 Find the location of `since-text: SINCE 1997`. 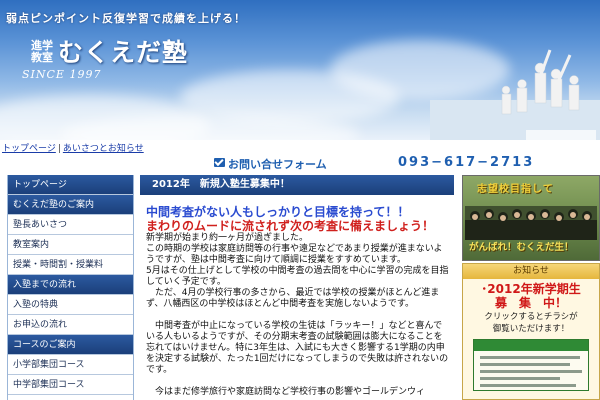

since-text: SINCE 1997 is located at coordinates (62, 74).